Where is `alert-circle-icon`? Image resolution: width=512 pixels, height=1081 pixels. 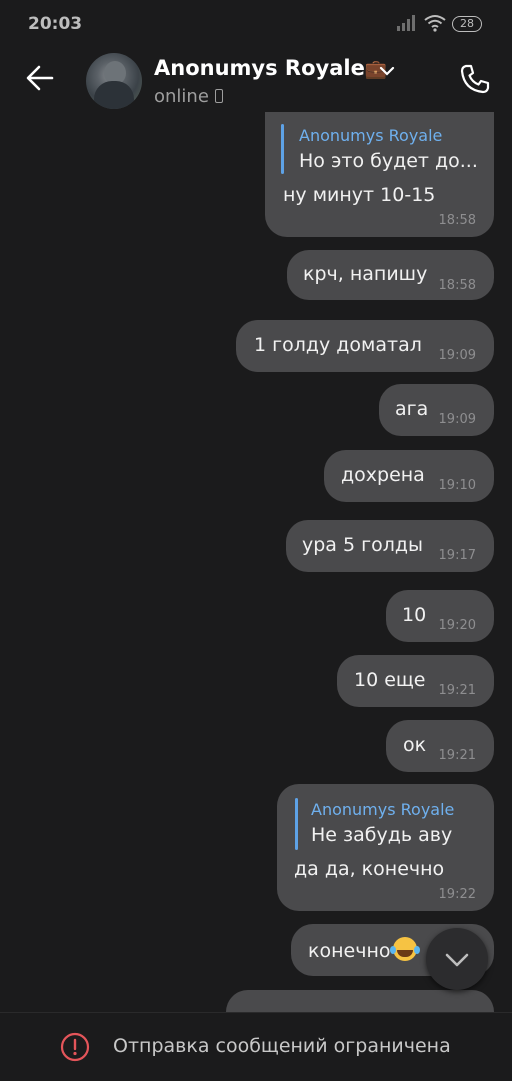
alert-circle-icon is located at coordinates (75, 1047).